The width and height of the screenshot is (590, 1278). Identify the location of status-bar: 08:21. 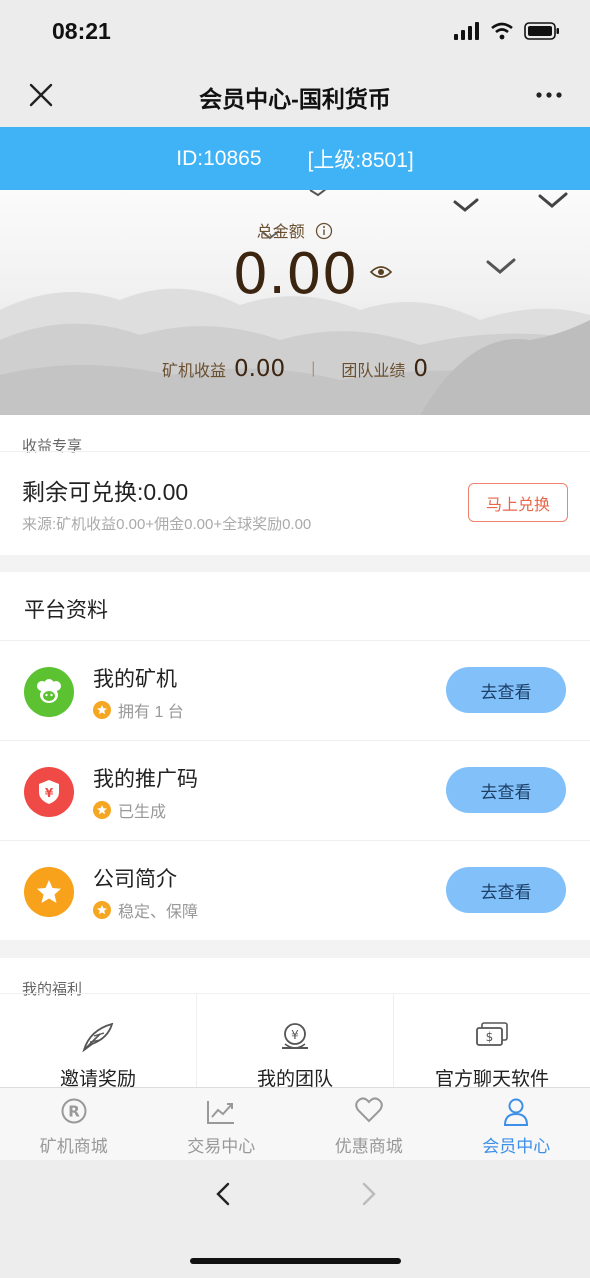
(295, 32).